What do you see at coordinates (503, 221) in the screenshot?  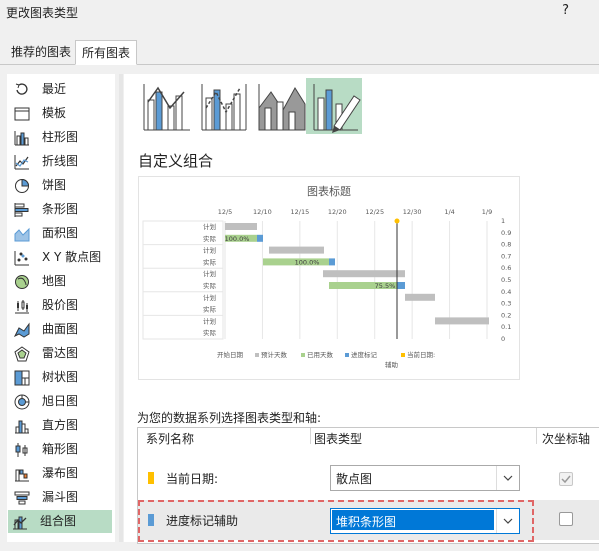 I see `y2-tick-label: 1` at bounding box center [503, 221].